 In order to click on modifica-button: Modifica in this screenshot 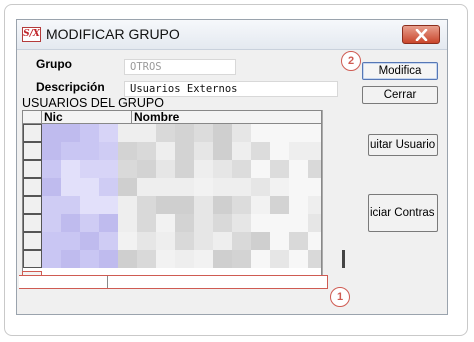, I will do `click(400, 71)`.